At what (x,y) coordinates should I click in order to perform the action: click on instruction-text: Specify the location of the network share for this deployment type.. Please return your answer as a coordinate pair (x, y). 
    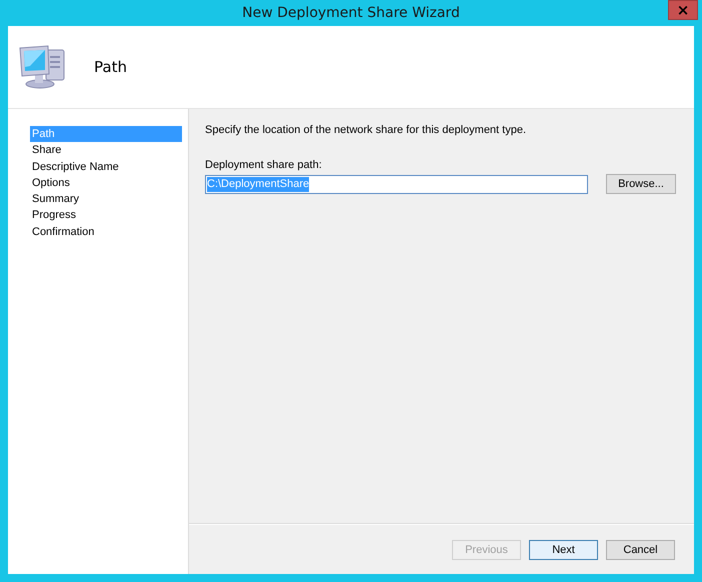
    Looking at the image, I should click on (366, 130).